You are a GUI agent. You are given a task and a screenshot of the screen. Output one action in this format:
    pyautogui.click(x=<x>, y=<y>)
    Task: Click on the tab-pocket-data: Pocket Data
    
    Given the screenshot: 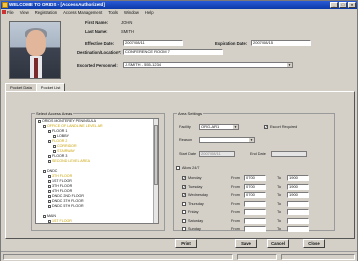 What is the action you would take?
    pyautogui.click(x=21, y=87)
    